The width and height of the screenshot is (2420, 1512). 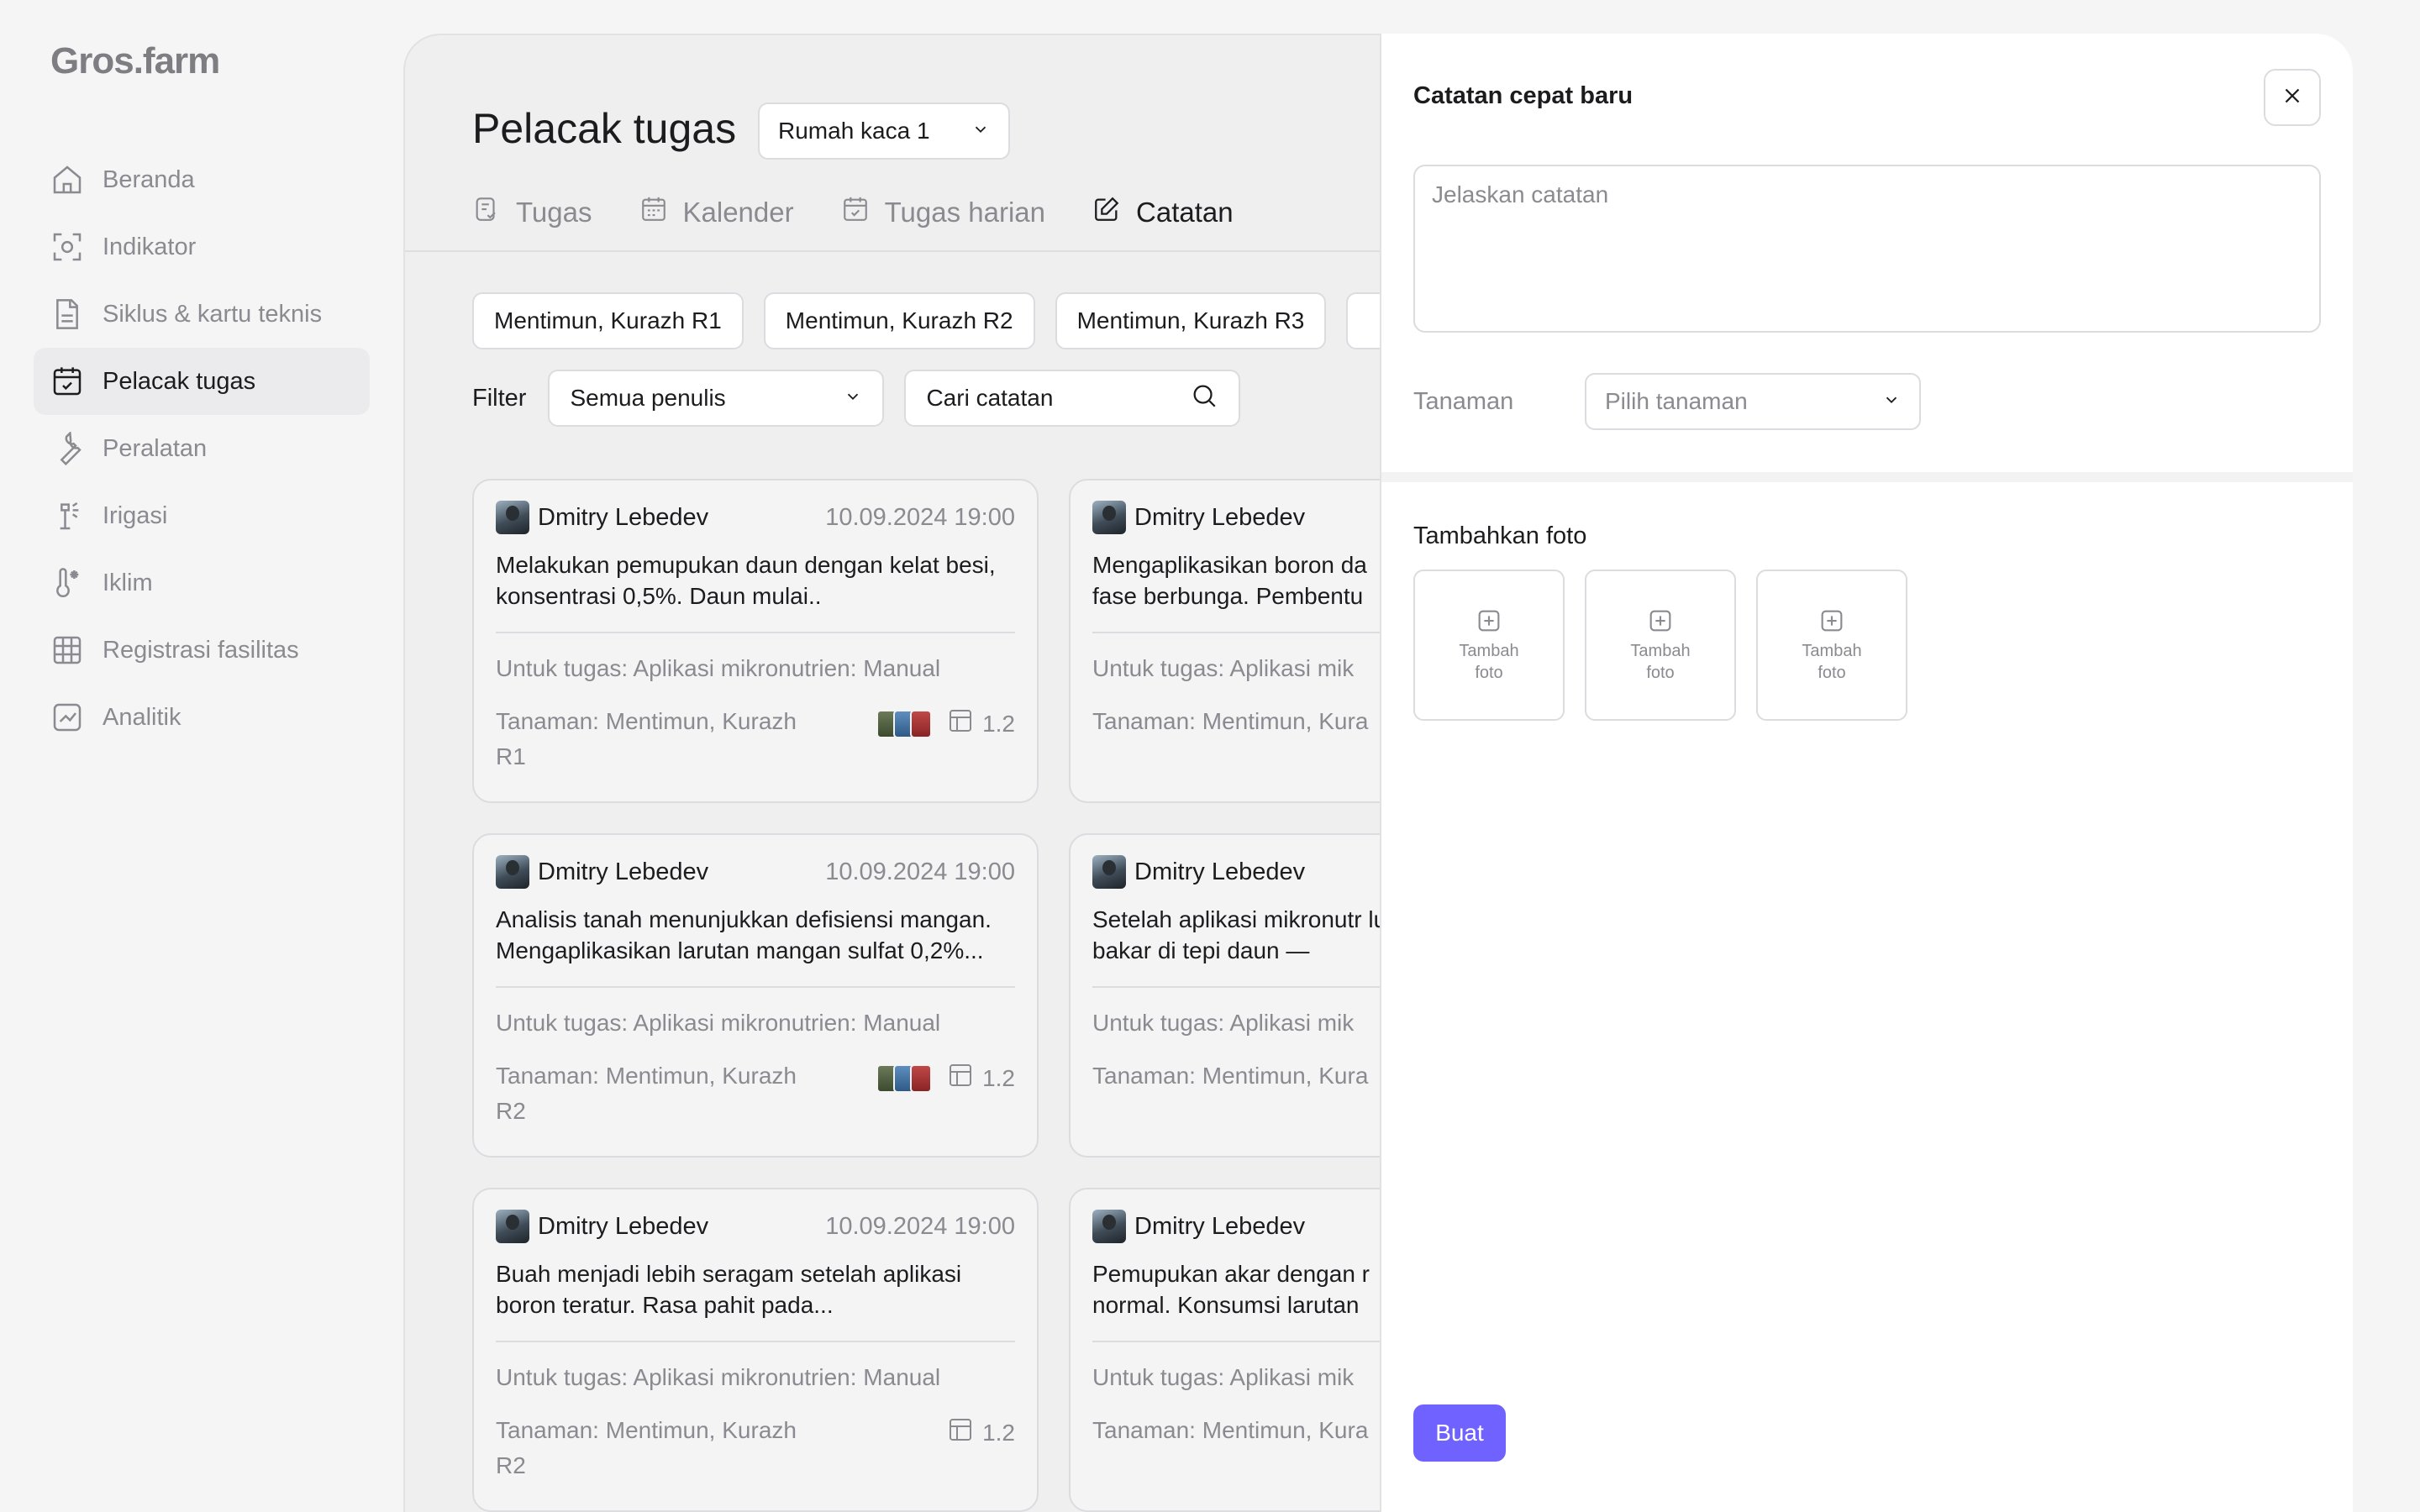 I want to click on author-select: Semua penulis, so click(x=717, y=398).